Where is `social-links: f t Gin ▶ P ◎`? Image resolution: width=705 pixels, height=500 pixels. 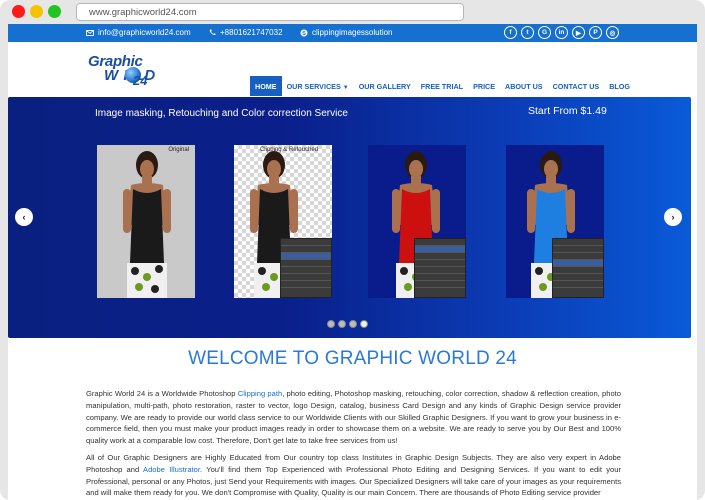 social-links: f t Gin ▶ P ◎ is located at coordinates (561, 32).